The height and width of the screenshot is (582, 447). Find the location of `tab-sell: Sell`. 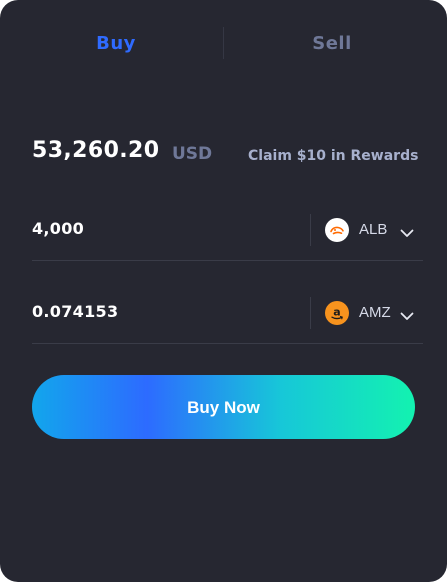

tab-sell: Sell is located at coordinates (332, 44).